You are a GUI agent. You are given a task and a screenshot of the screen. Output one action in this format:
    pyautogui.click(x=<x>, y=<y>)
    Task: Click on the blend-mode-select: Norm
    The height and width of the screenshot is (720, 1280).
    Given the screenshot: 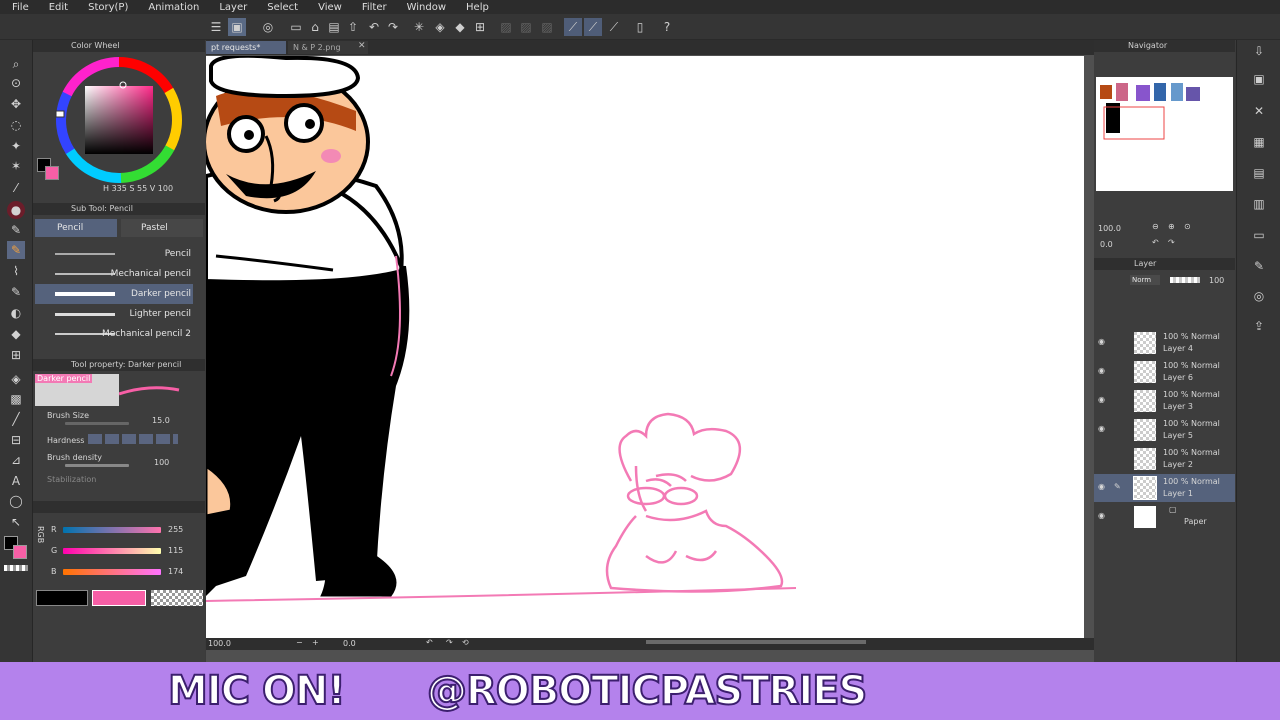 What is the action you would take?
    pyautogui.click(x=1145, y=280)
    